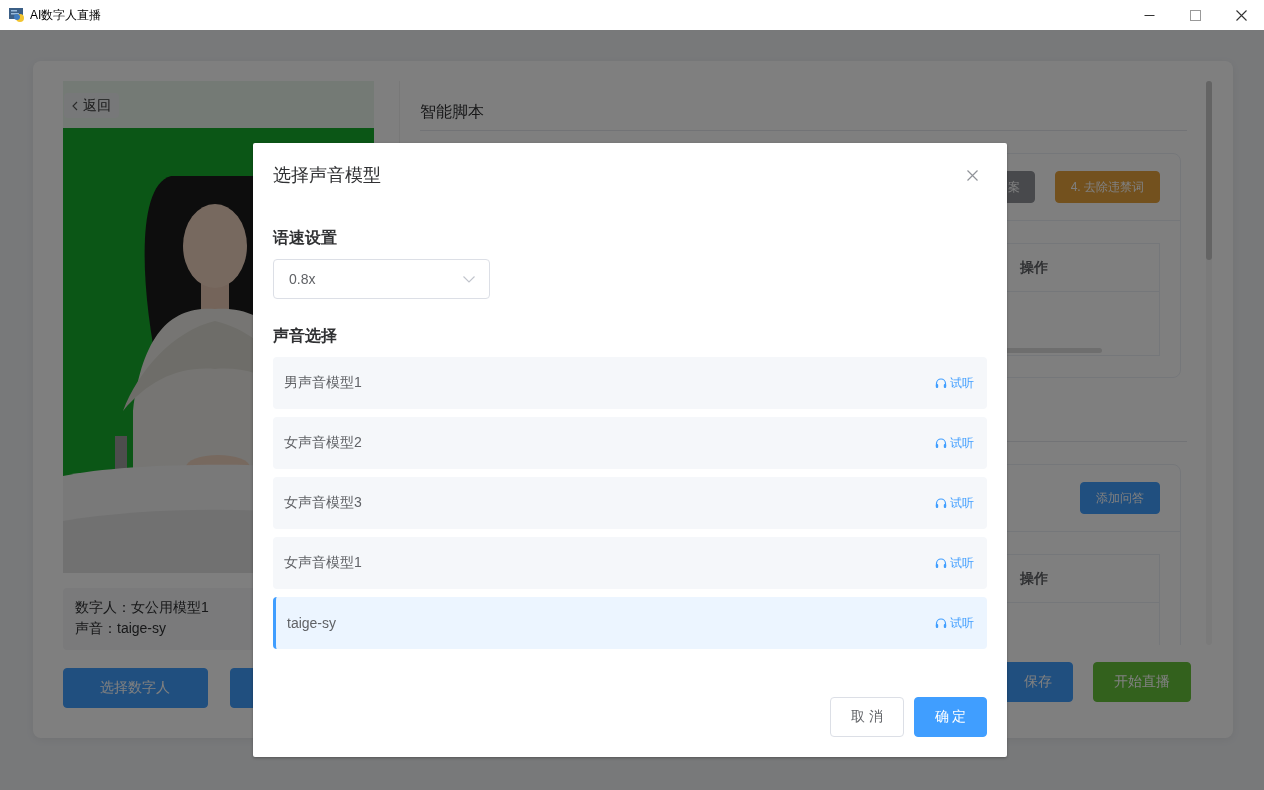 This screenshot has width=1264, height=790. What do you see at coordinates (305, 238) in the screenshot?
I see `field-label: 语速设置` at bounding box center [305, 238].